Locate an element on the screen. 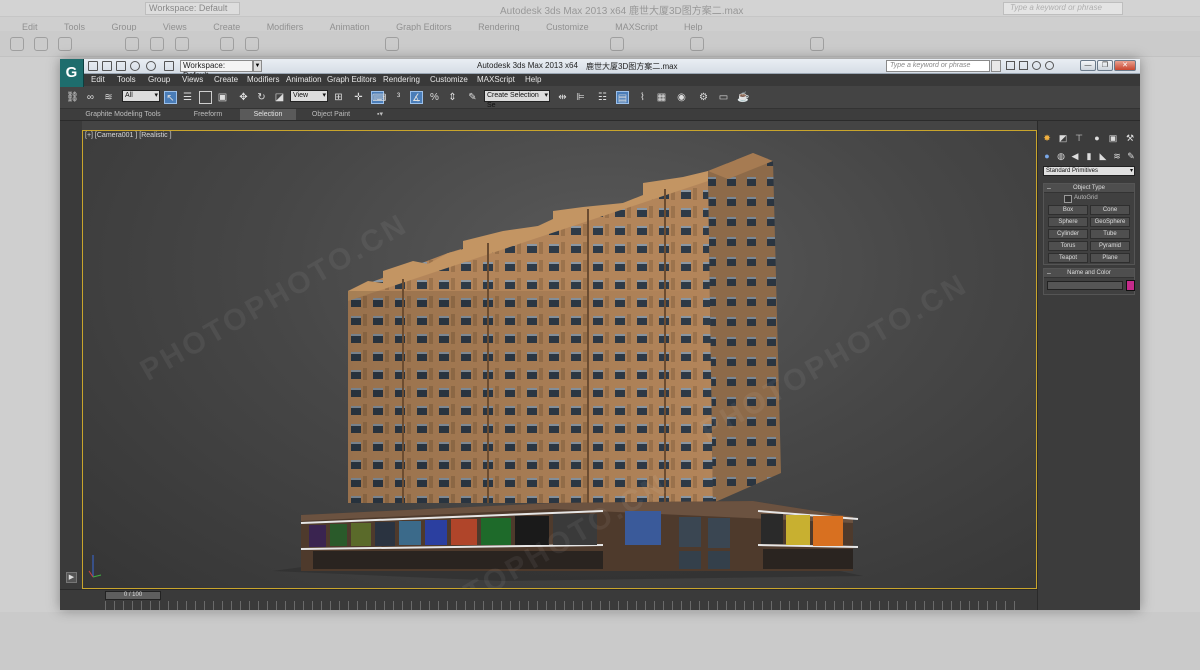 Image resolution: width=1200 pixels, height=670 pixels. space-warps-icon: ≋ is located at coordinates (1117, 156).